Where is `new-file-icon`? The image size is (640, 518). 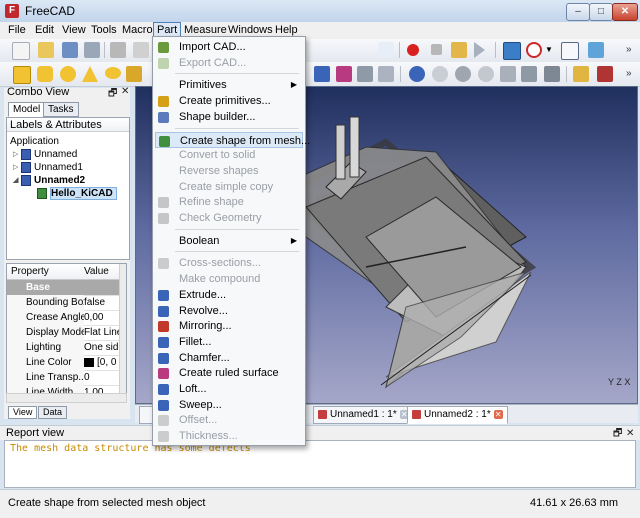 new-file-icon is located at coordinates (21, 51).